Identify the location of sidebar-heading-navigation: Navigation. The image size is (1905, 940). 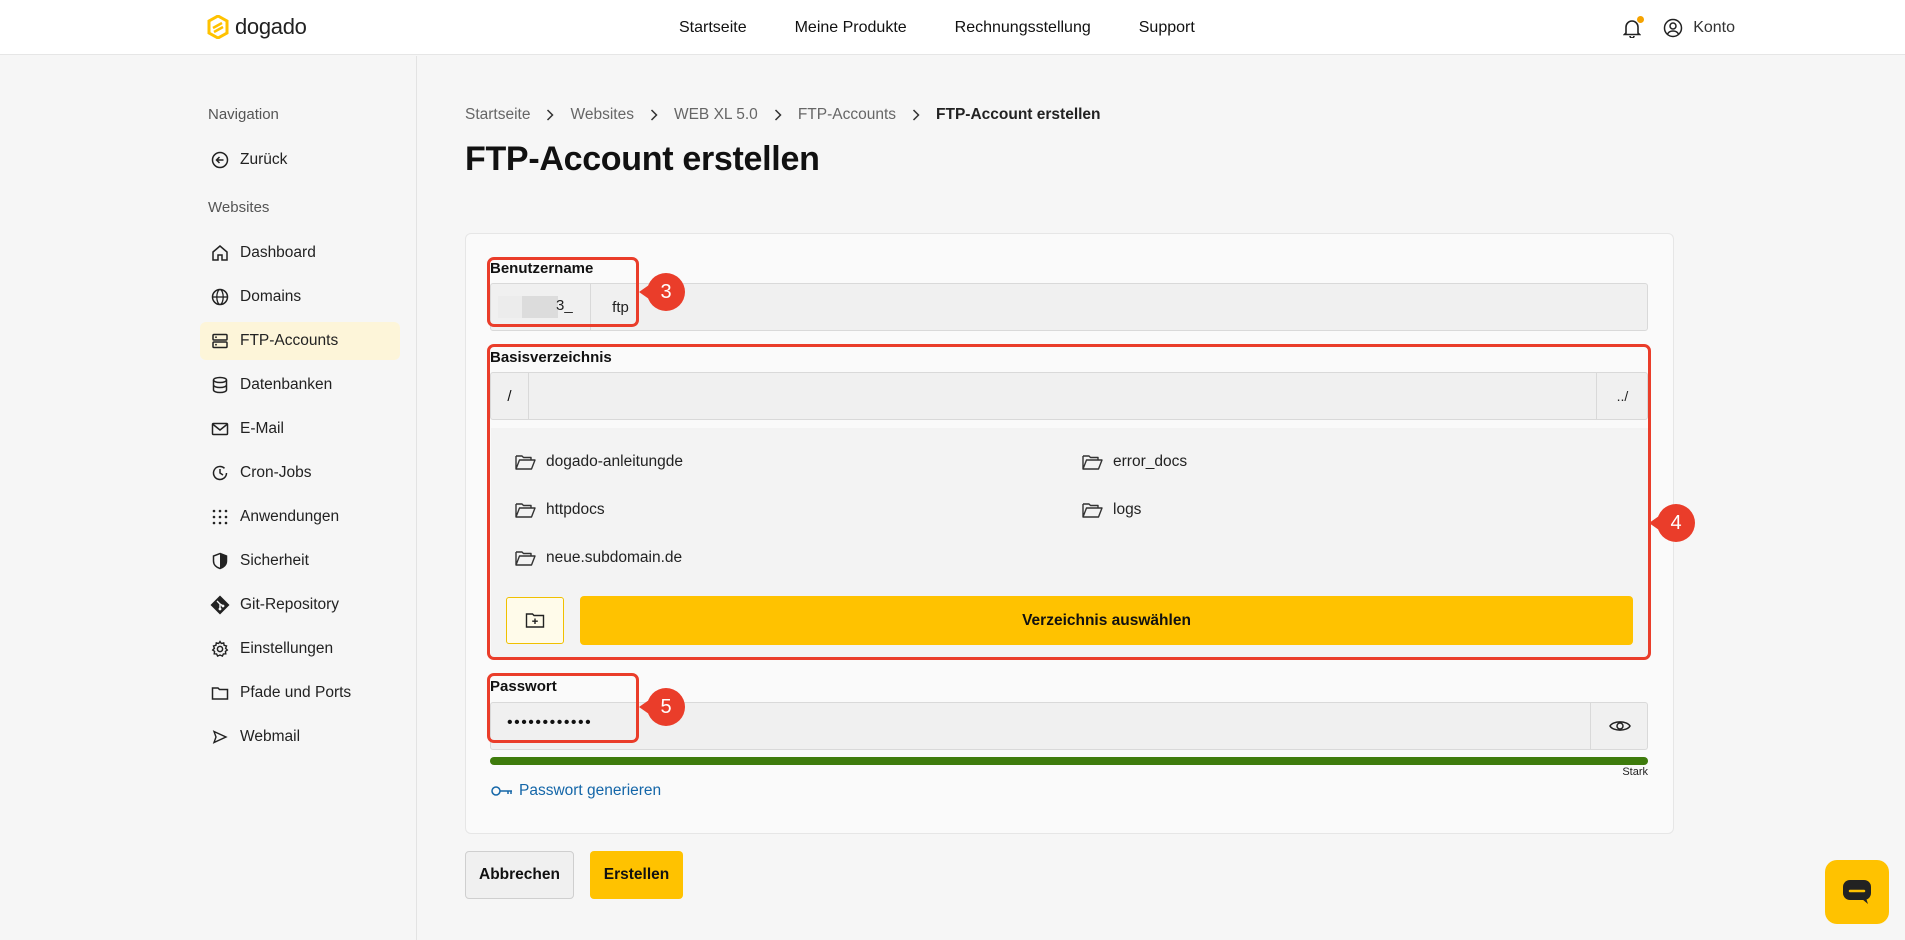
(243, 114).